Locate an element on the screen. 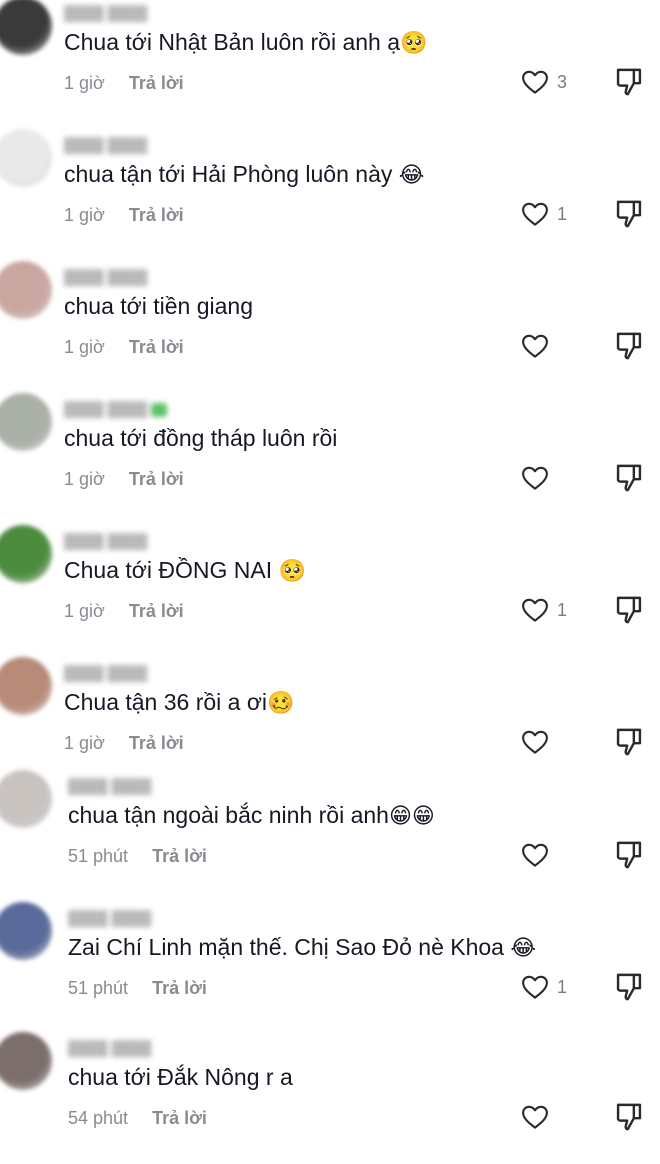 The height and width of the screenshot is (1164, 660). comment-text: Chua tới ĐỒNG NAI 🥺 is located at coordinates (185, 570).